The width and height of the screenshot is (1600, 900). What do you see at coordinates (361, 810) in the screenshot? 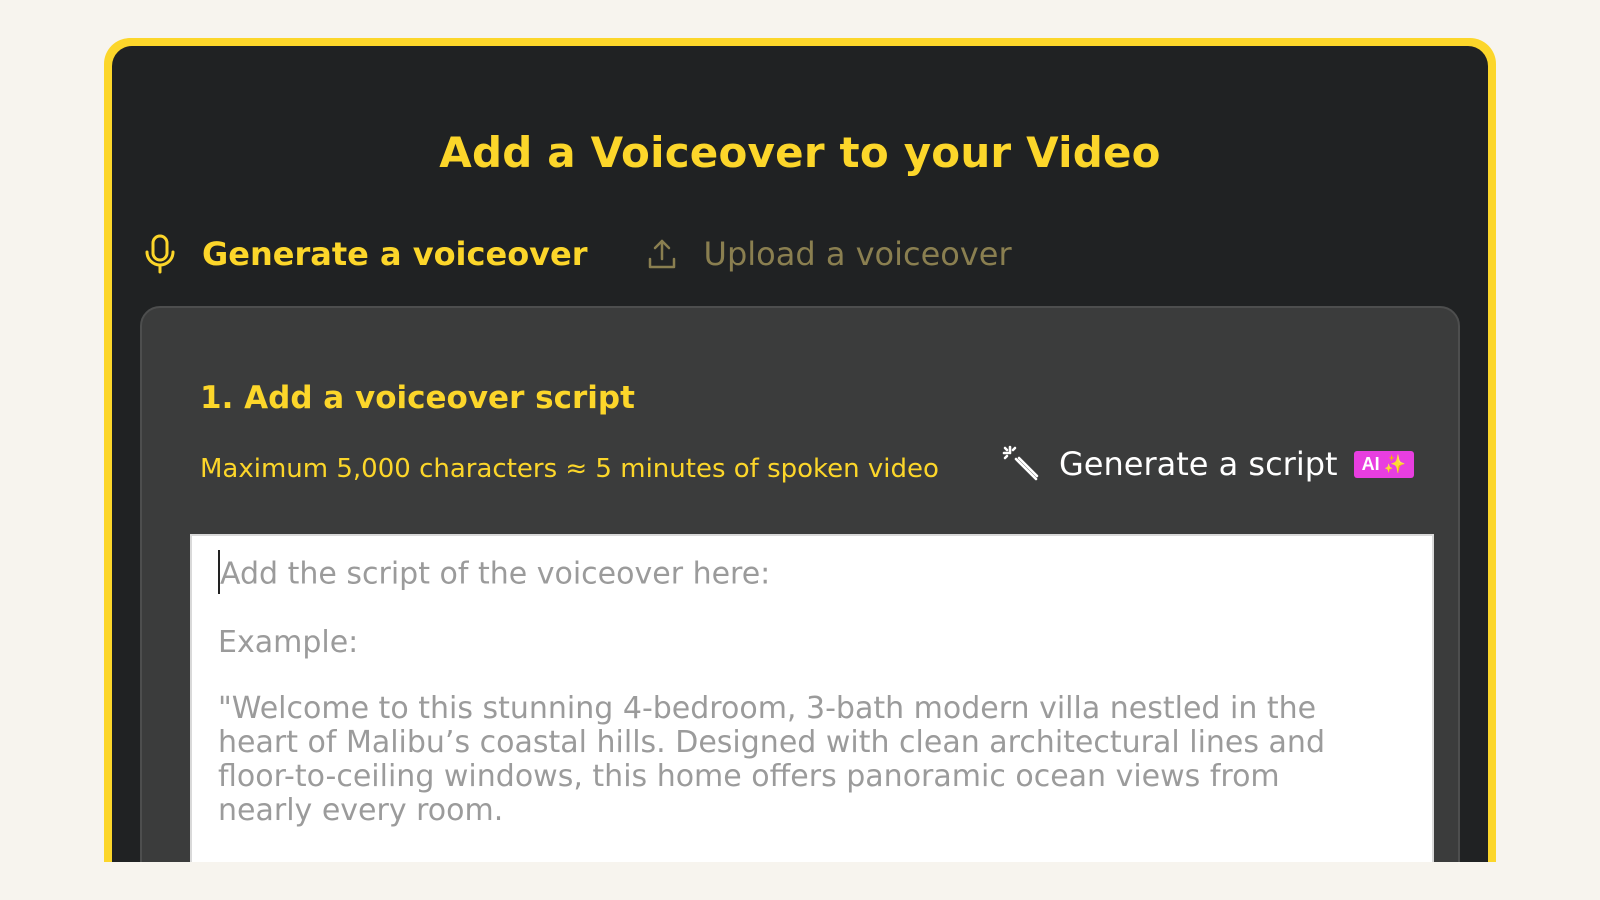
I see `placeholder-line: nearly every room.` at bounding box center [361, 810].